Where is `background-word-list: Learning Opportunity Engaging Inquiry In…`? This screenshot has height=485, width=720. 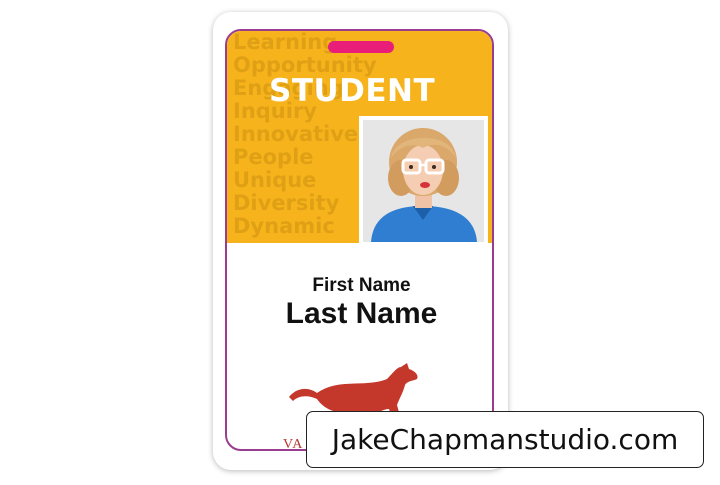
background-word-list: Learning Opportunity Engaging Inquiry In… is located at coordinates (305, 134).